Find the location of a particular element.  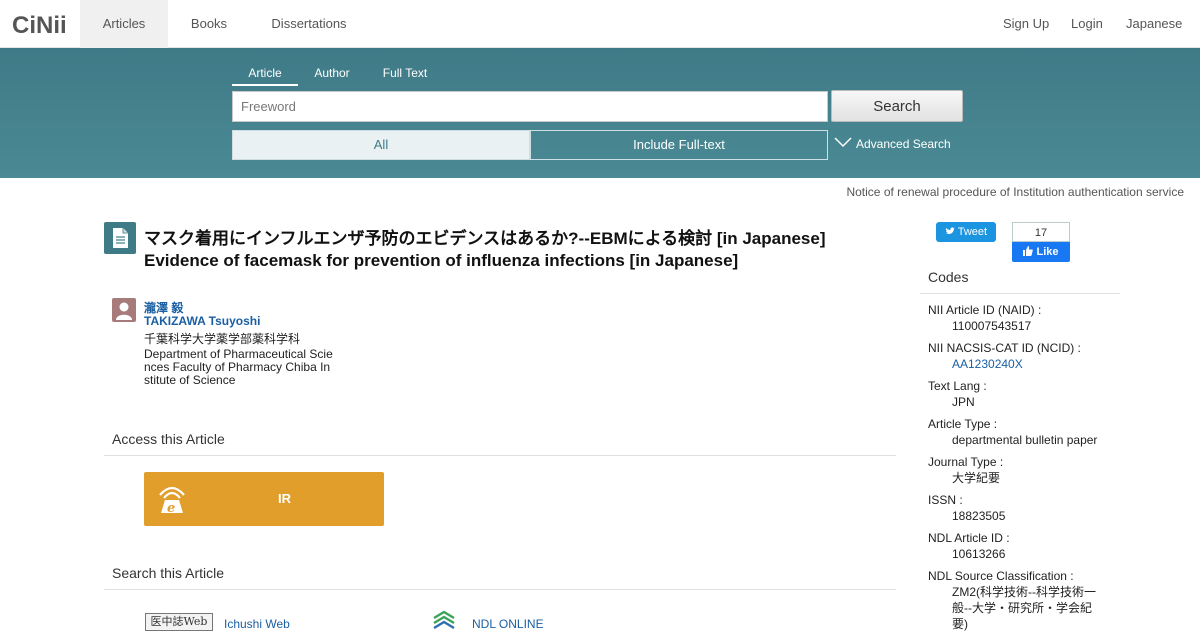

facebook-thumb-icon is located at coordinates (1029, 252).